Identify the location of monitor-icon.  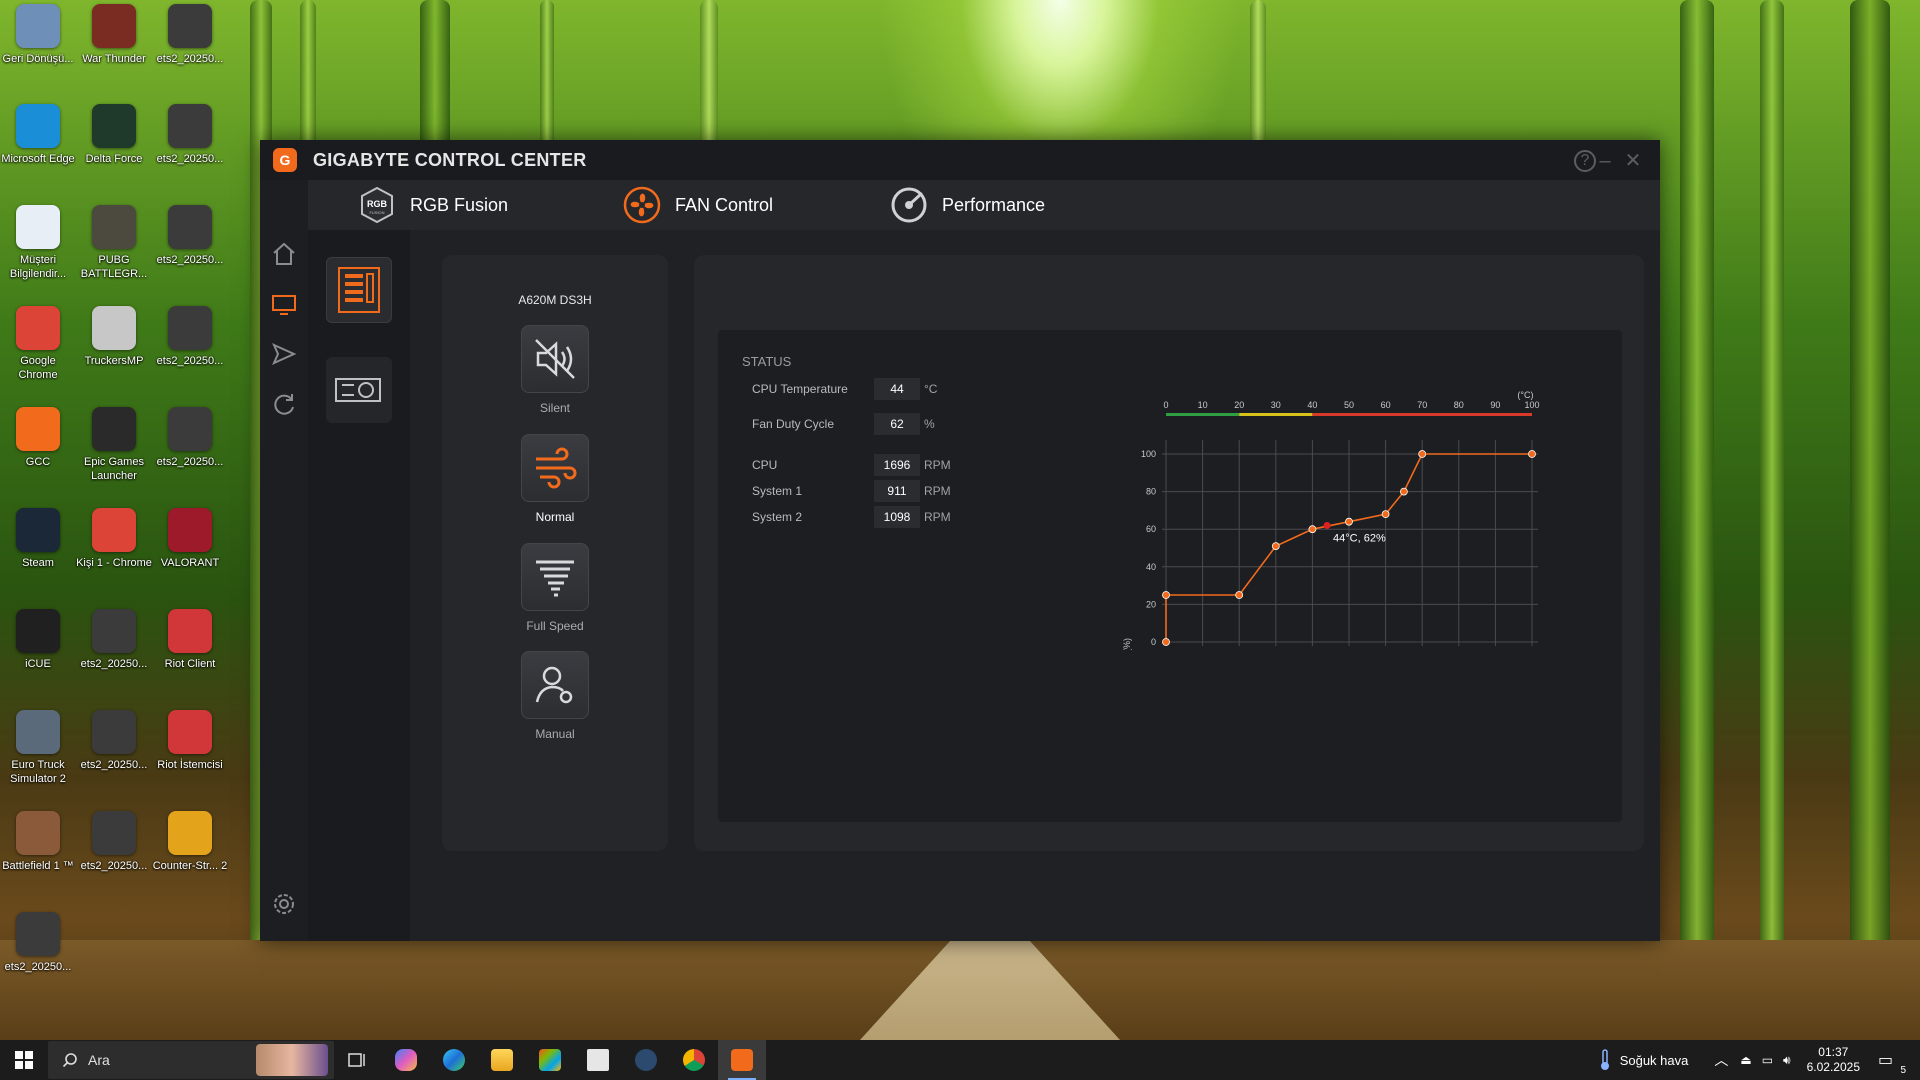
(284, 304).